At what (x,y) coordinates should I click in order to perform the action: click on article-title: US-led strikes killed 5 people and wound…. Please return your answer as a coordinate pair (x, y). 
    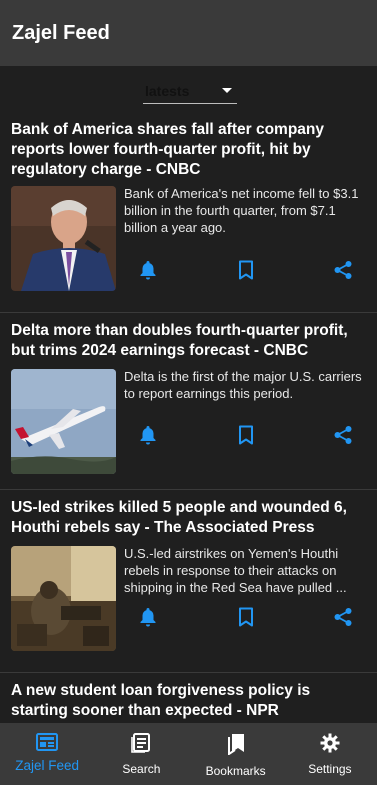
    Looking at the image, I should click on (186, 518).